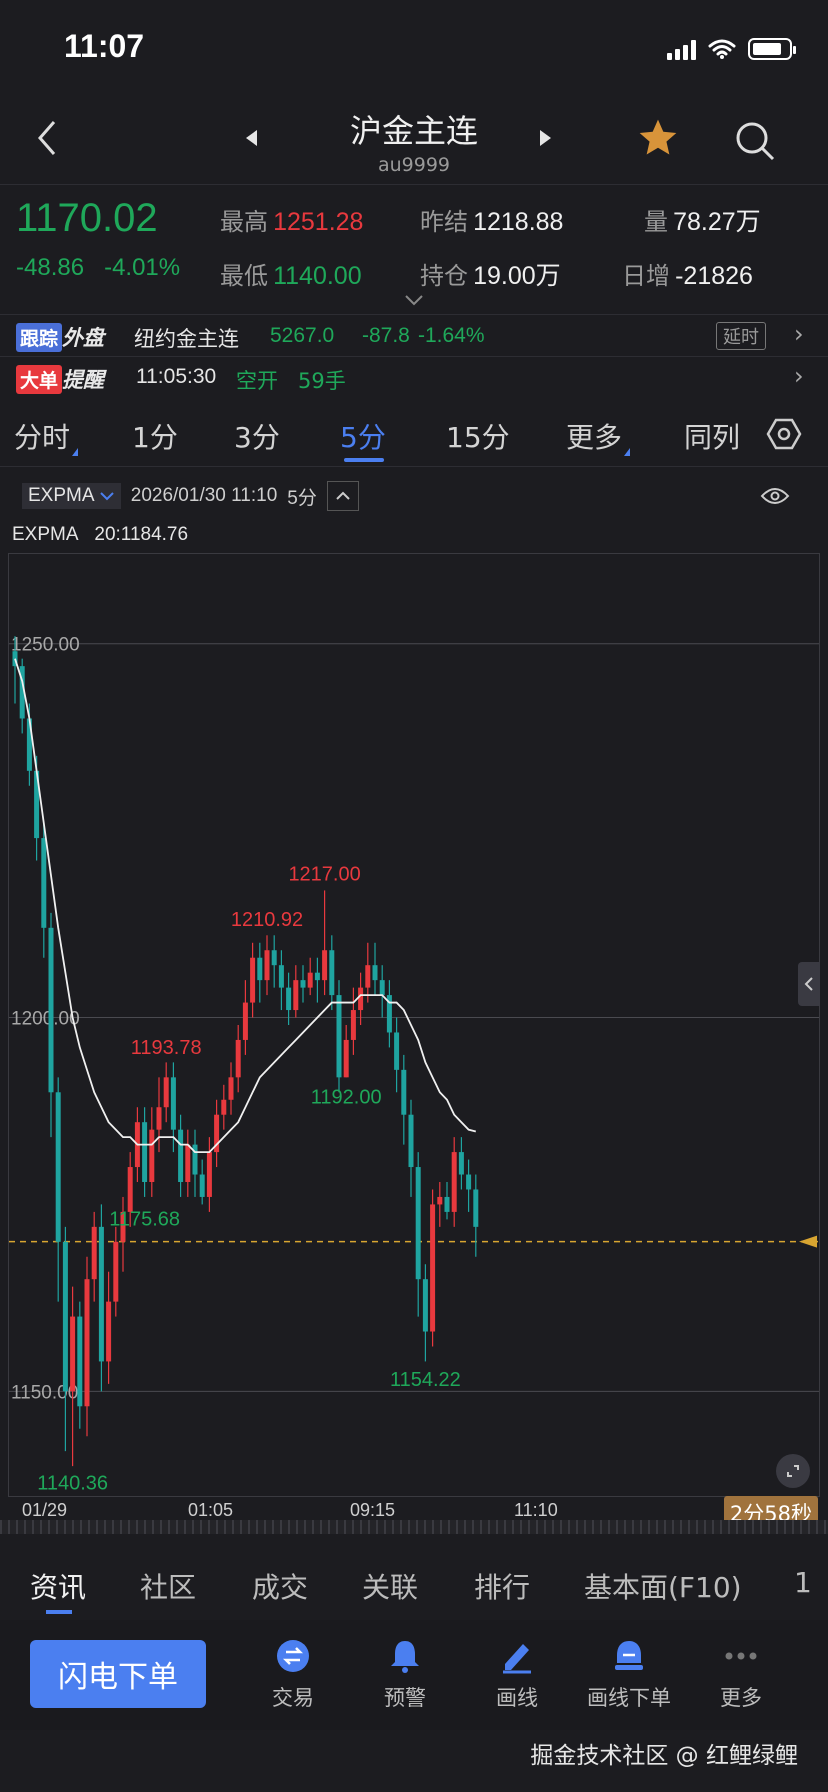 This screenshot has height=1792, width=828. I want to click on tab-5min: 5分, so click(363, 436).